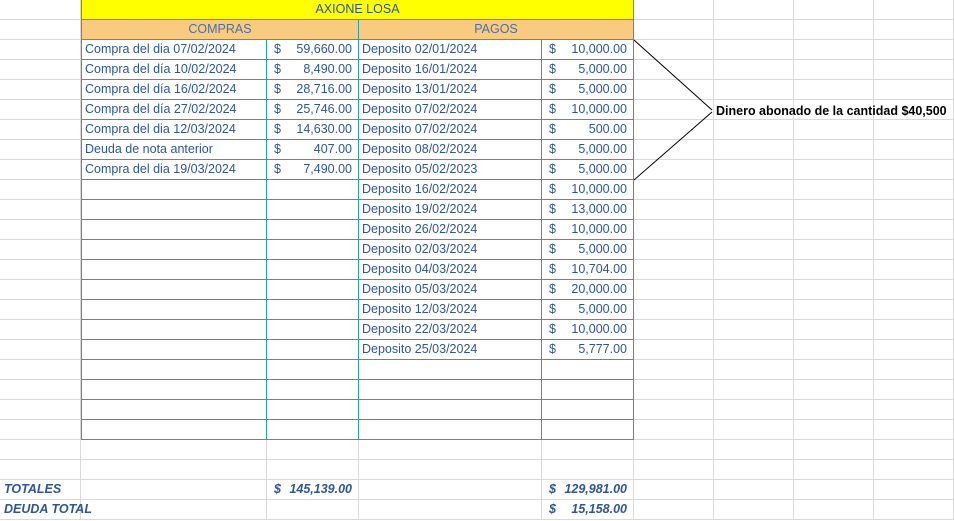 Image resolution: width=954 pixels, height=521 pixels. What do you see at coordinates (450, 290) in the screenshot?
I see `pago-desc: Deposito 05/03/2024` at bounding box center [450, 290].